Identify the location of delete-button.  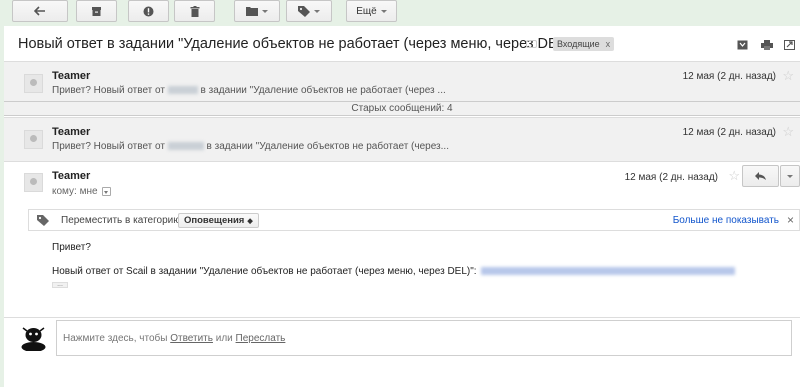
(194, 11).